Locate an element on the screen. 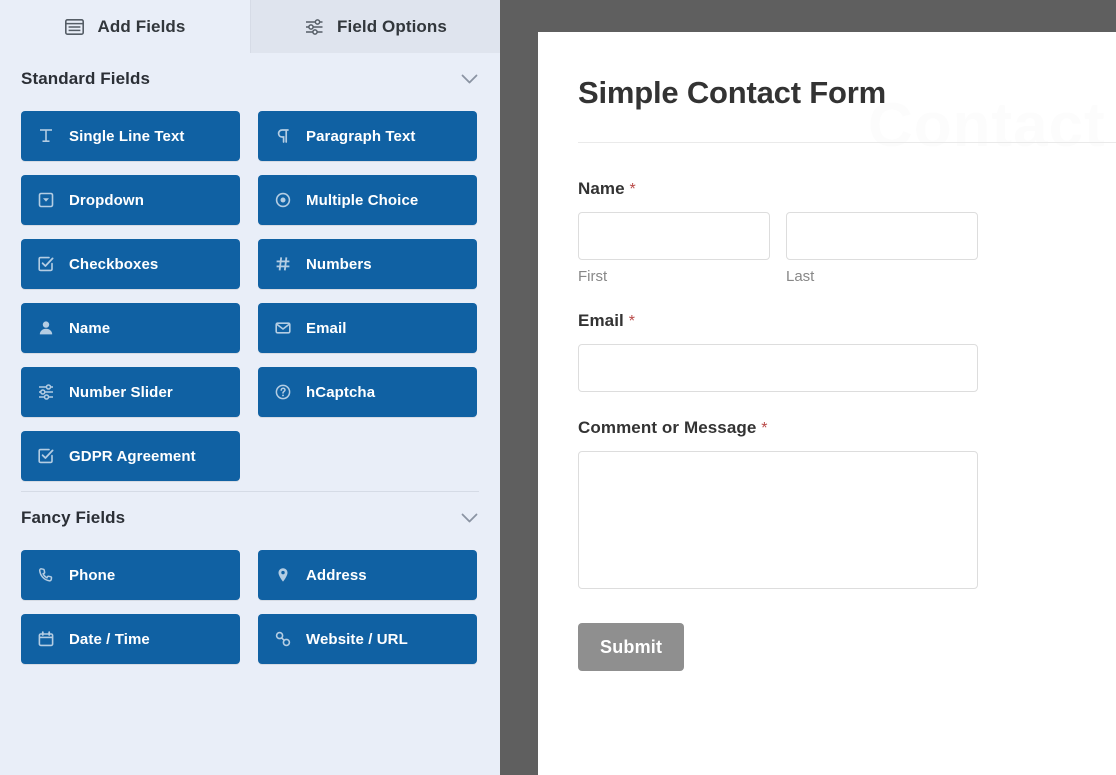 The height and width of the screenshot is (775, 1116). tab-add-fields-label: Add Fields is located at coordinates (141, 26).